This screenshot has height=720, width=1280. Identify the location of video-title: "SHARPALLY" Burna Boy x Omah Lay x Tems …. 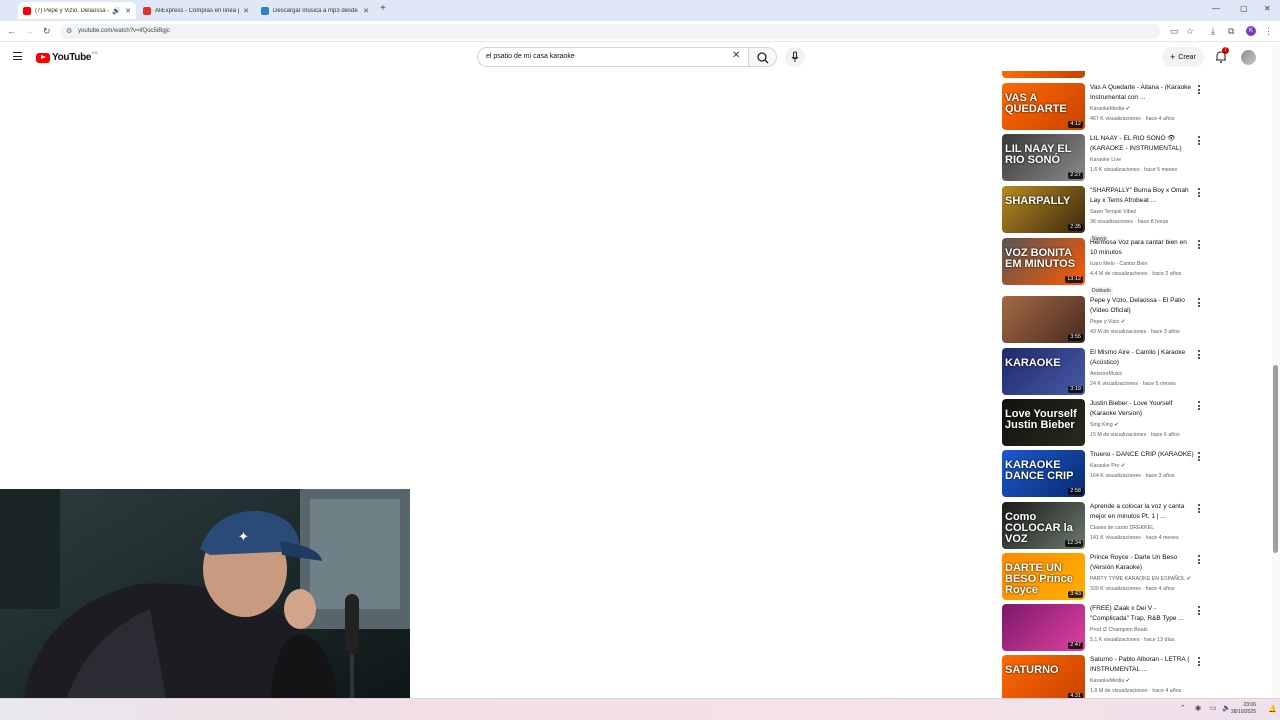
(1142, 196).